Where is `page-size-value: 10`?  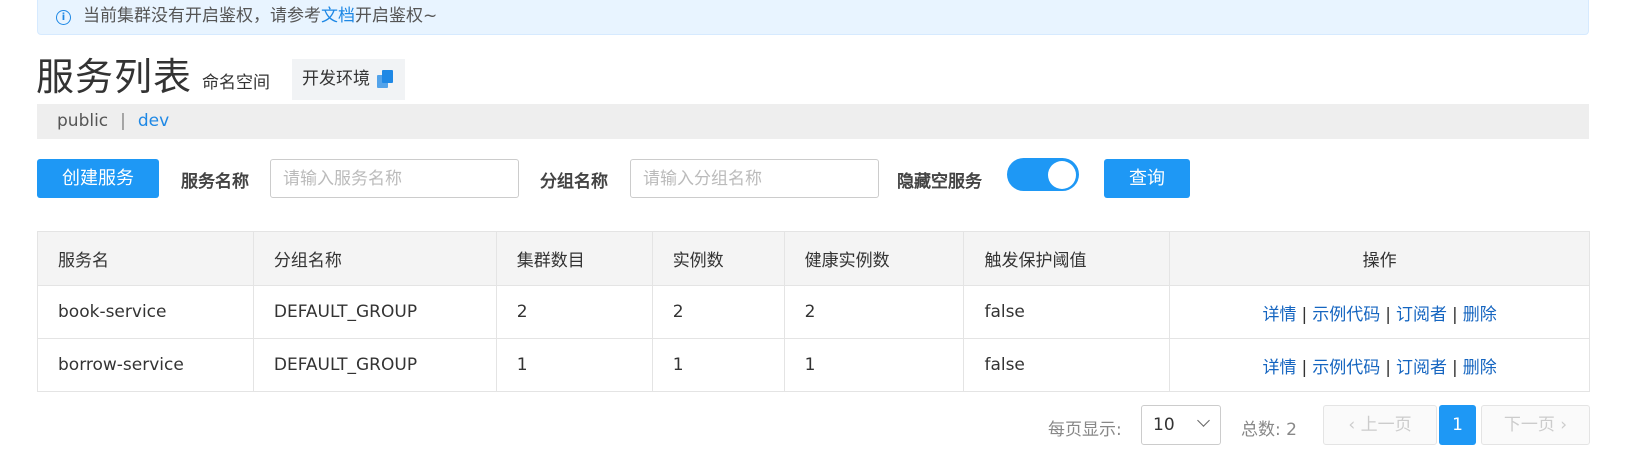
page-size-value: 10 is located at coordinates (1164, 425).